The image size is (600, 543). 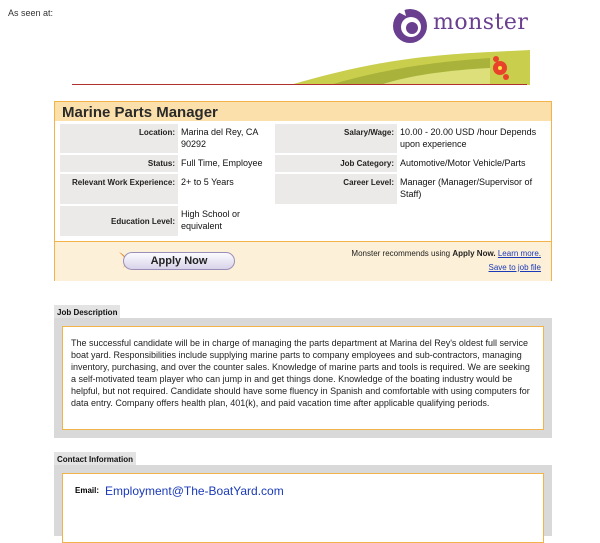 I want to click on brand-name: monster, so click(x=481, y=22).